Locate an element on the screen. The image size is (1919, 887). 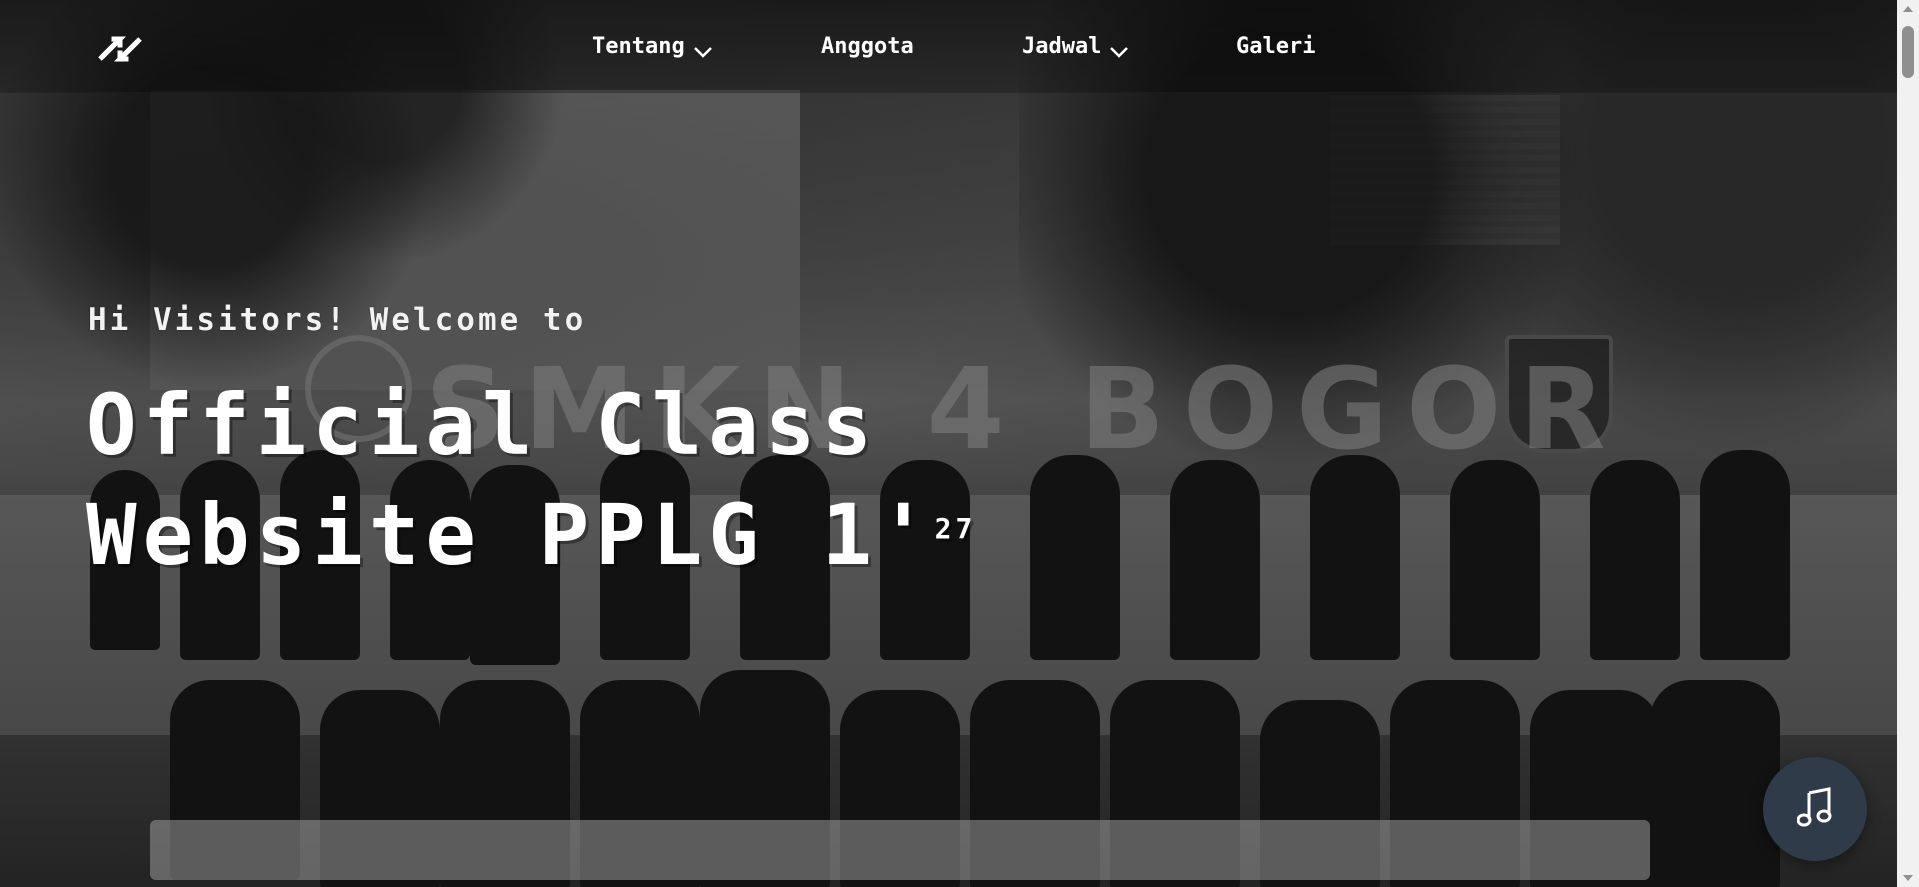
music-toggle-button is located at coordinates (1815, 809).